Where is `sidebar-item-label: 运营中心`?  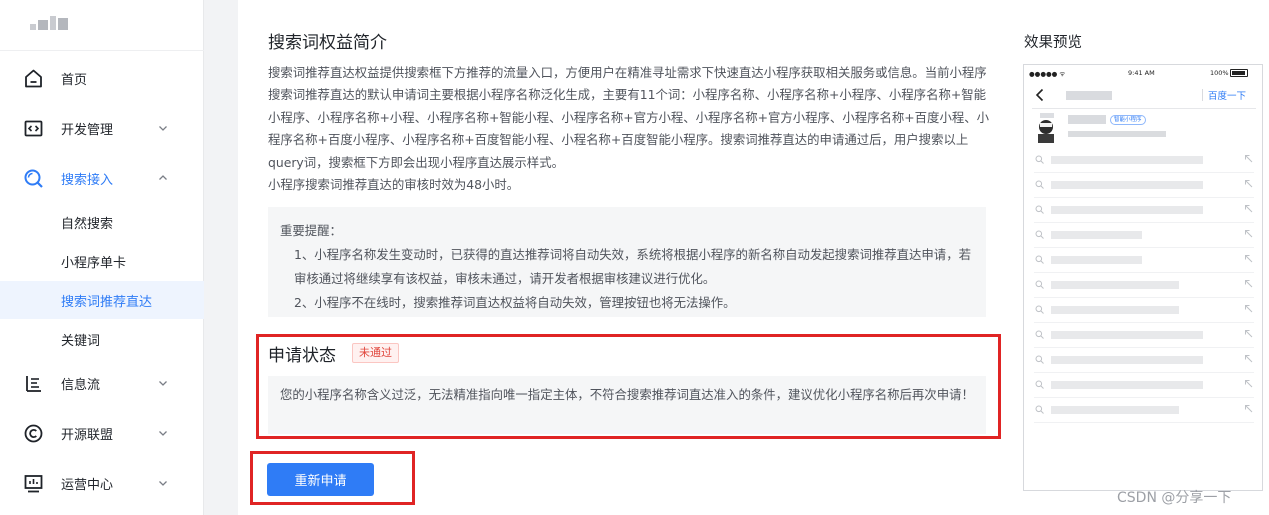
sidebar-item-label: 运营中心 is located at coordinates (87, 485).